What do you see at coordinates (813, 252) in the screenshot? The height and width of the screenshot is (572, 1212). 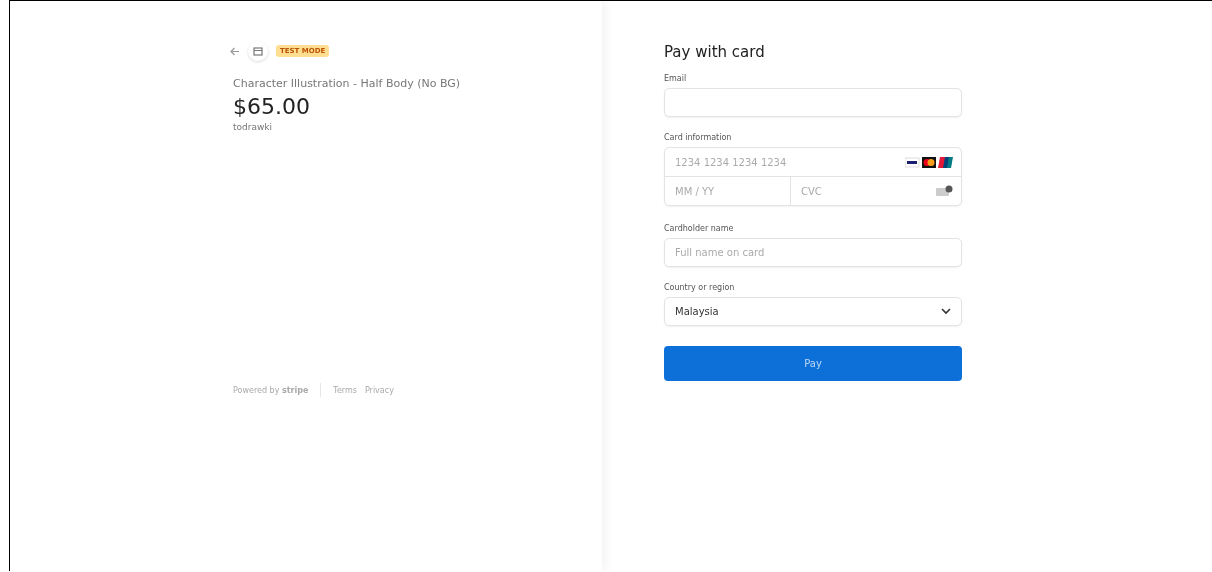 I see `cardholder-name-field: Full name on card` at bounding box center [813, 252].